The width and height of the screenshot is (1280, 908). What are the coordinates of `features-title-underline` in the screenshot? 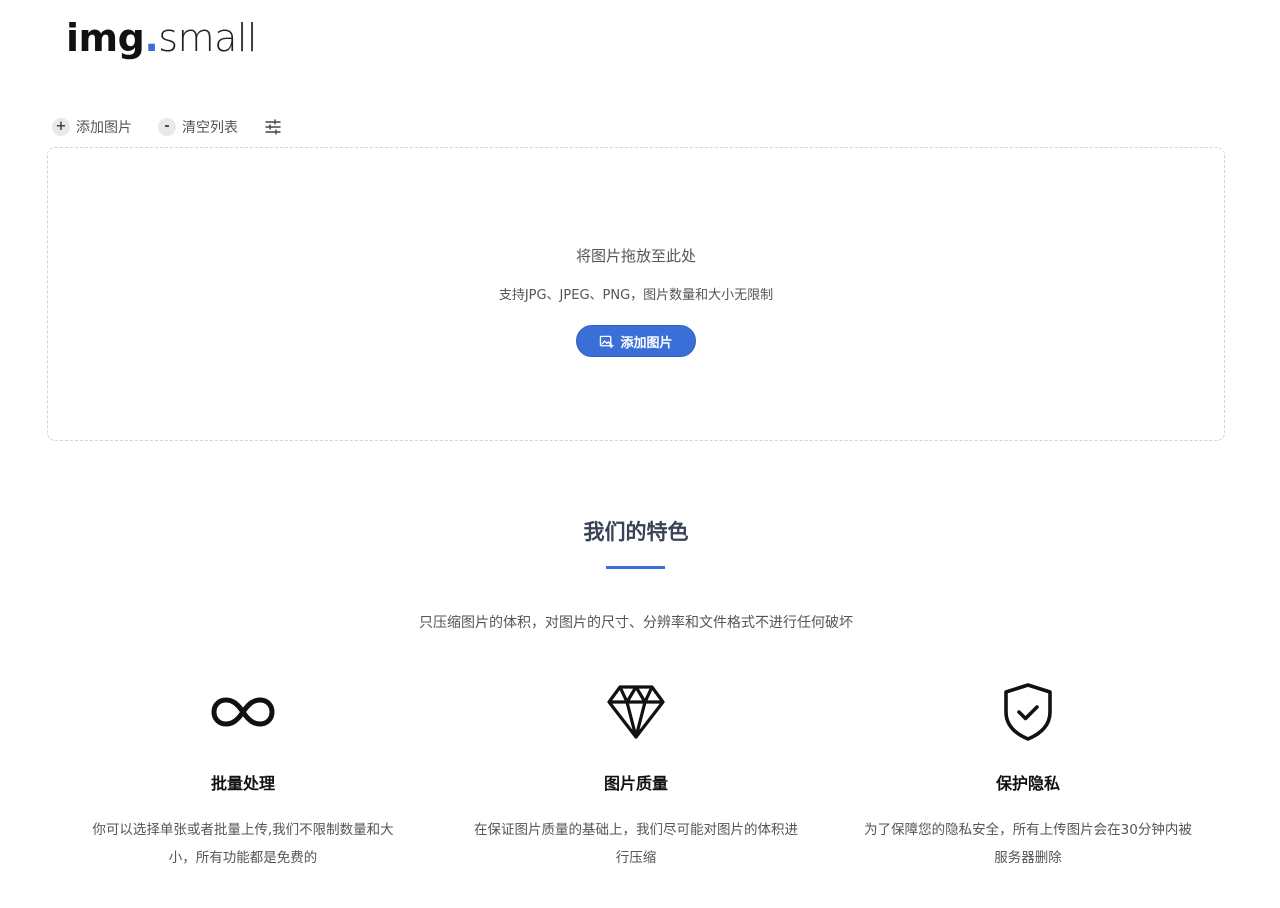 It's located at (635, 567).